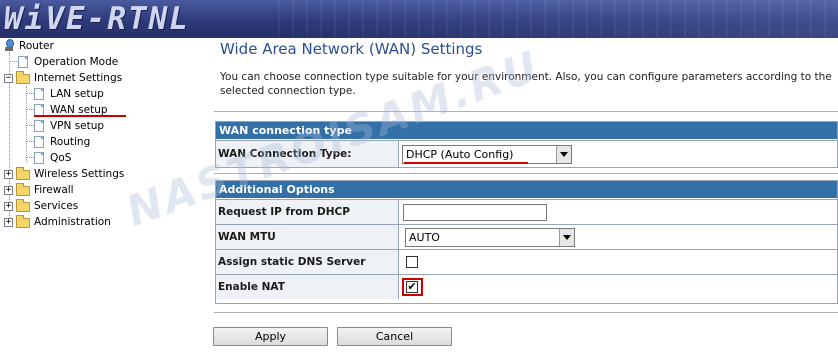 This screenshot has width=838, height=361. I want to click on form-row: Request IP from DHCP (optional), so click(526, 220).